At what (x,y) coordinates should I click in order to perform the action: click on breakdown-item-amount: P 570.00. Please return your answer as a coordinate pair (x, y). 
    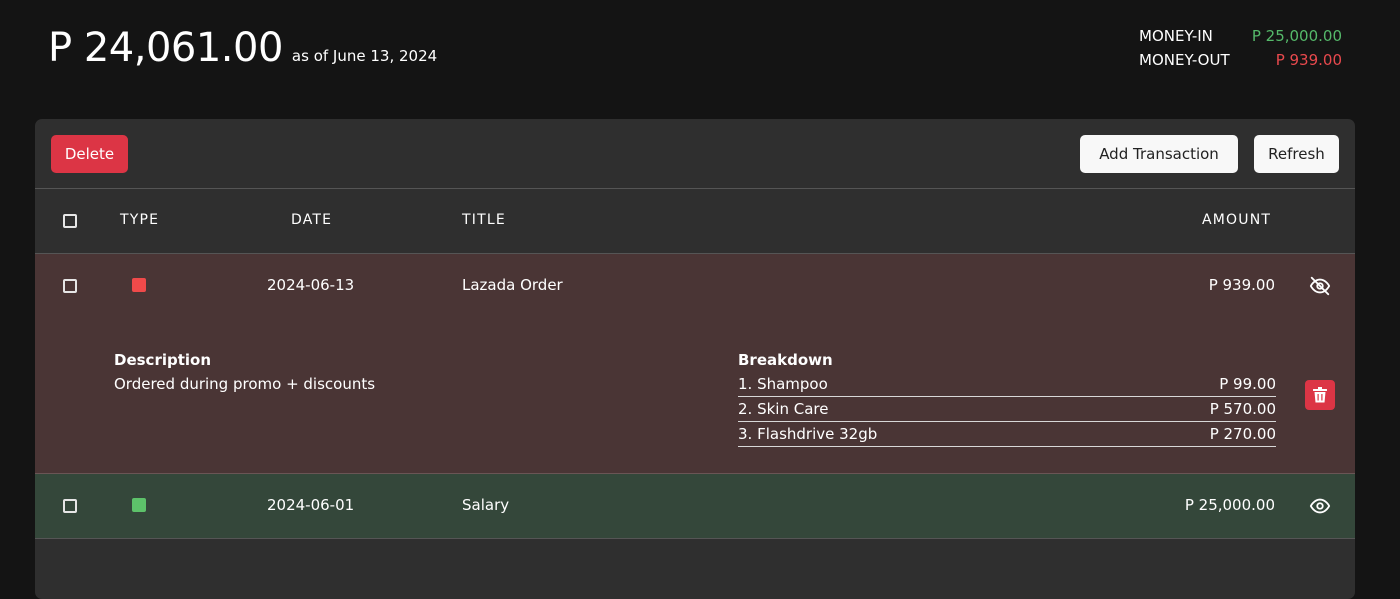
    Looking at the image, I should click on (1242, 409).